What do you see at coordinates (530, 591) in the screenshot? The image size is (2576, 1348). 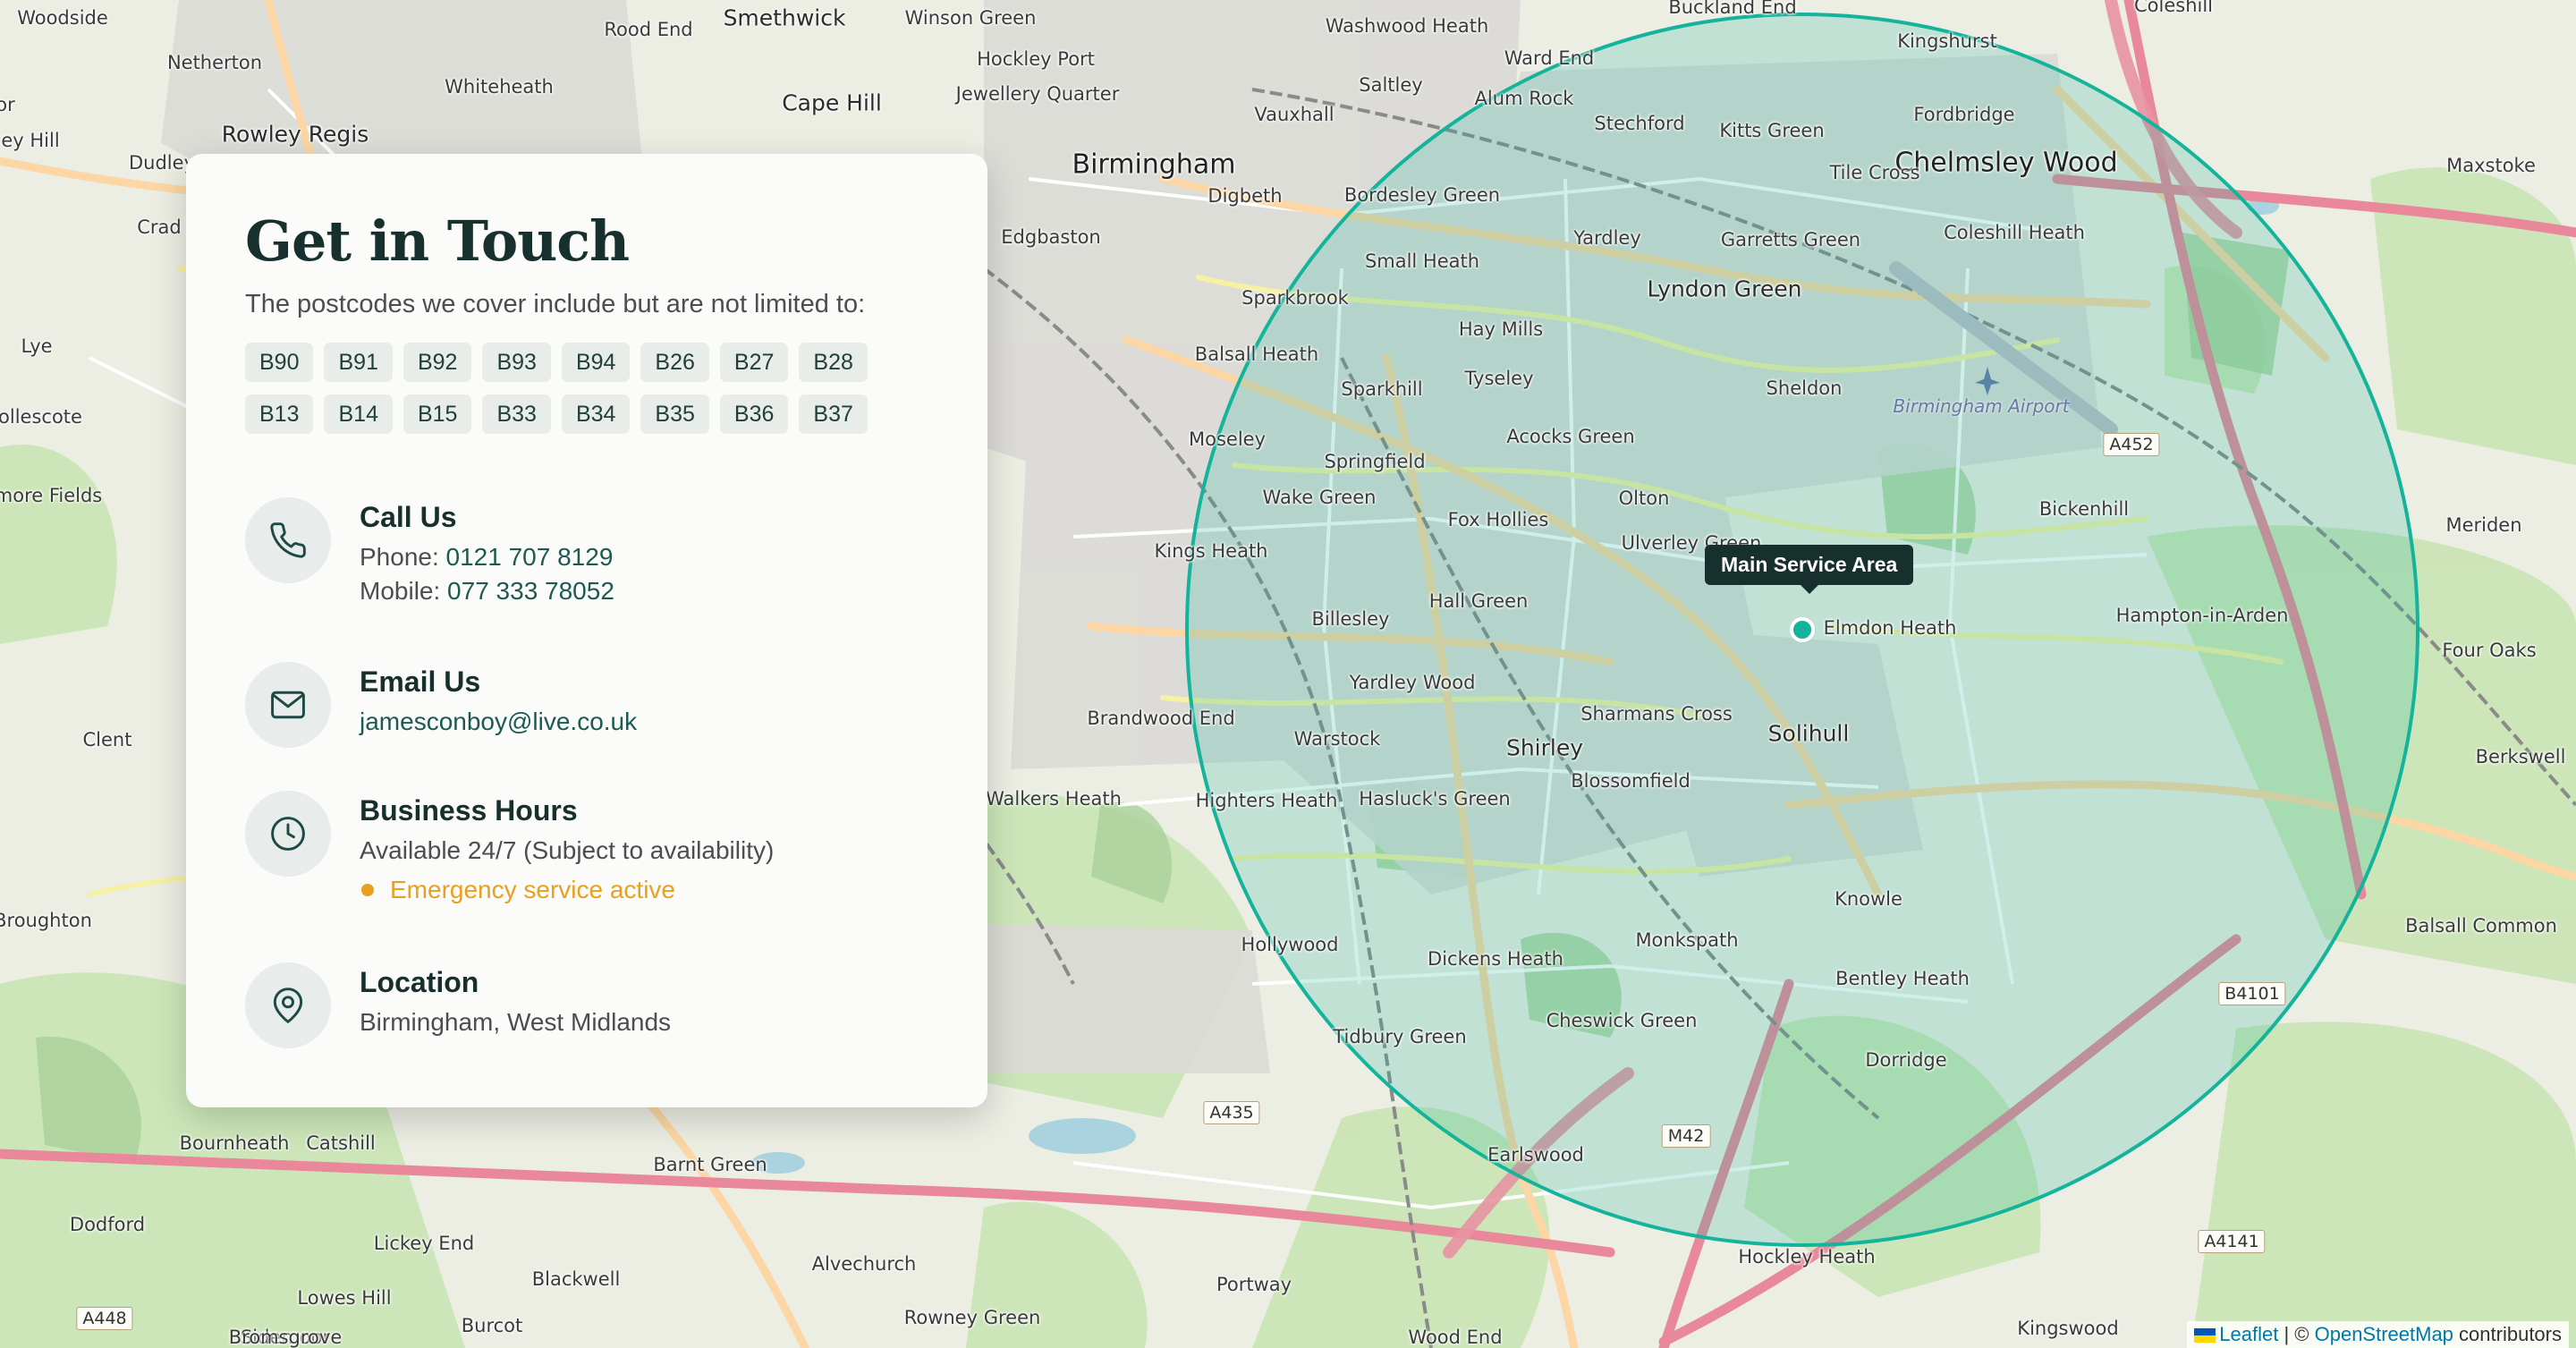 I see `mobile-link: 077 333 78052` at bounding box center [530, 591].